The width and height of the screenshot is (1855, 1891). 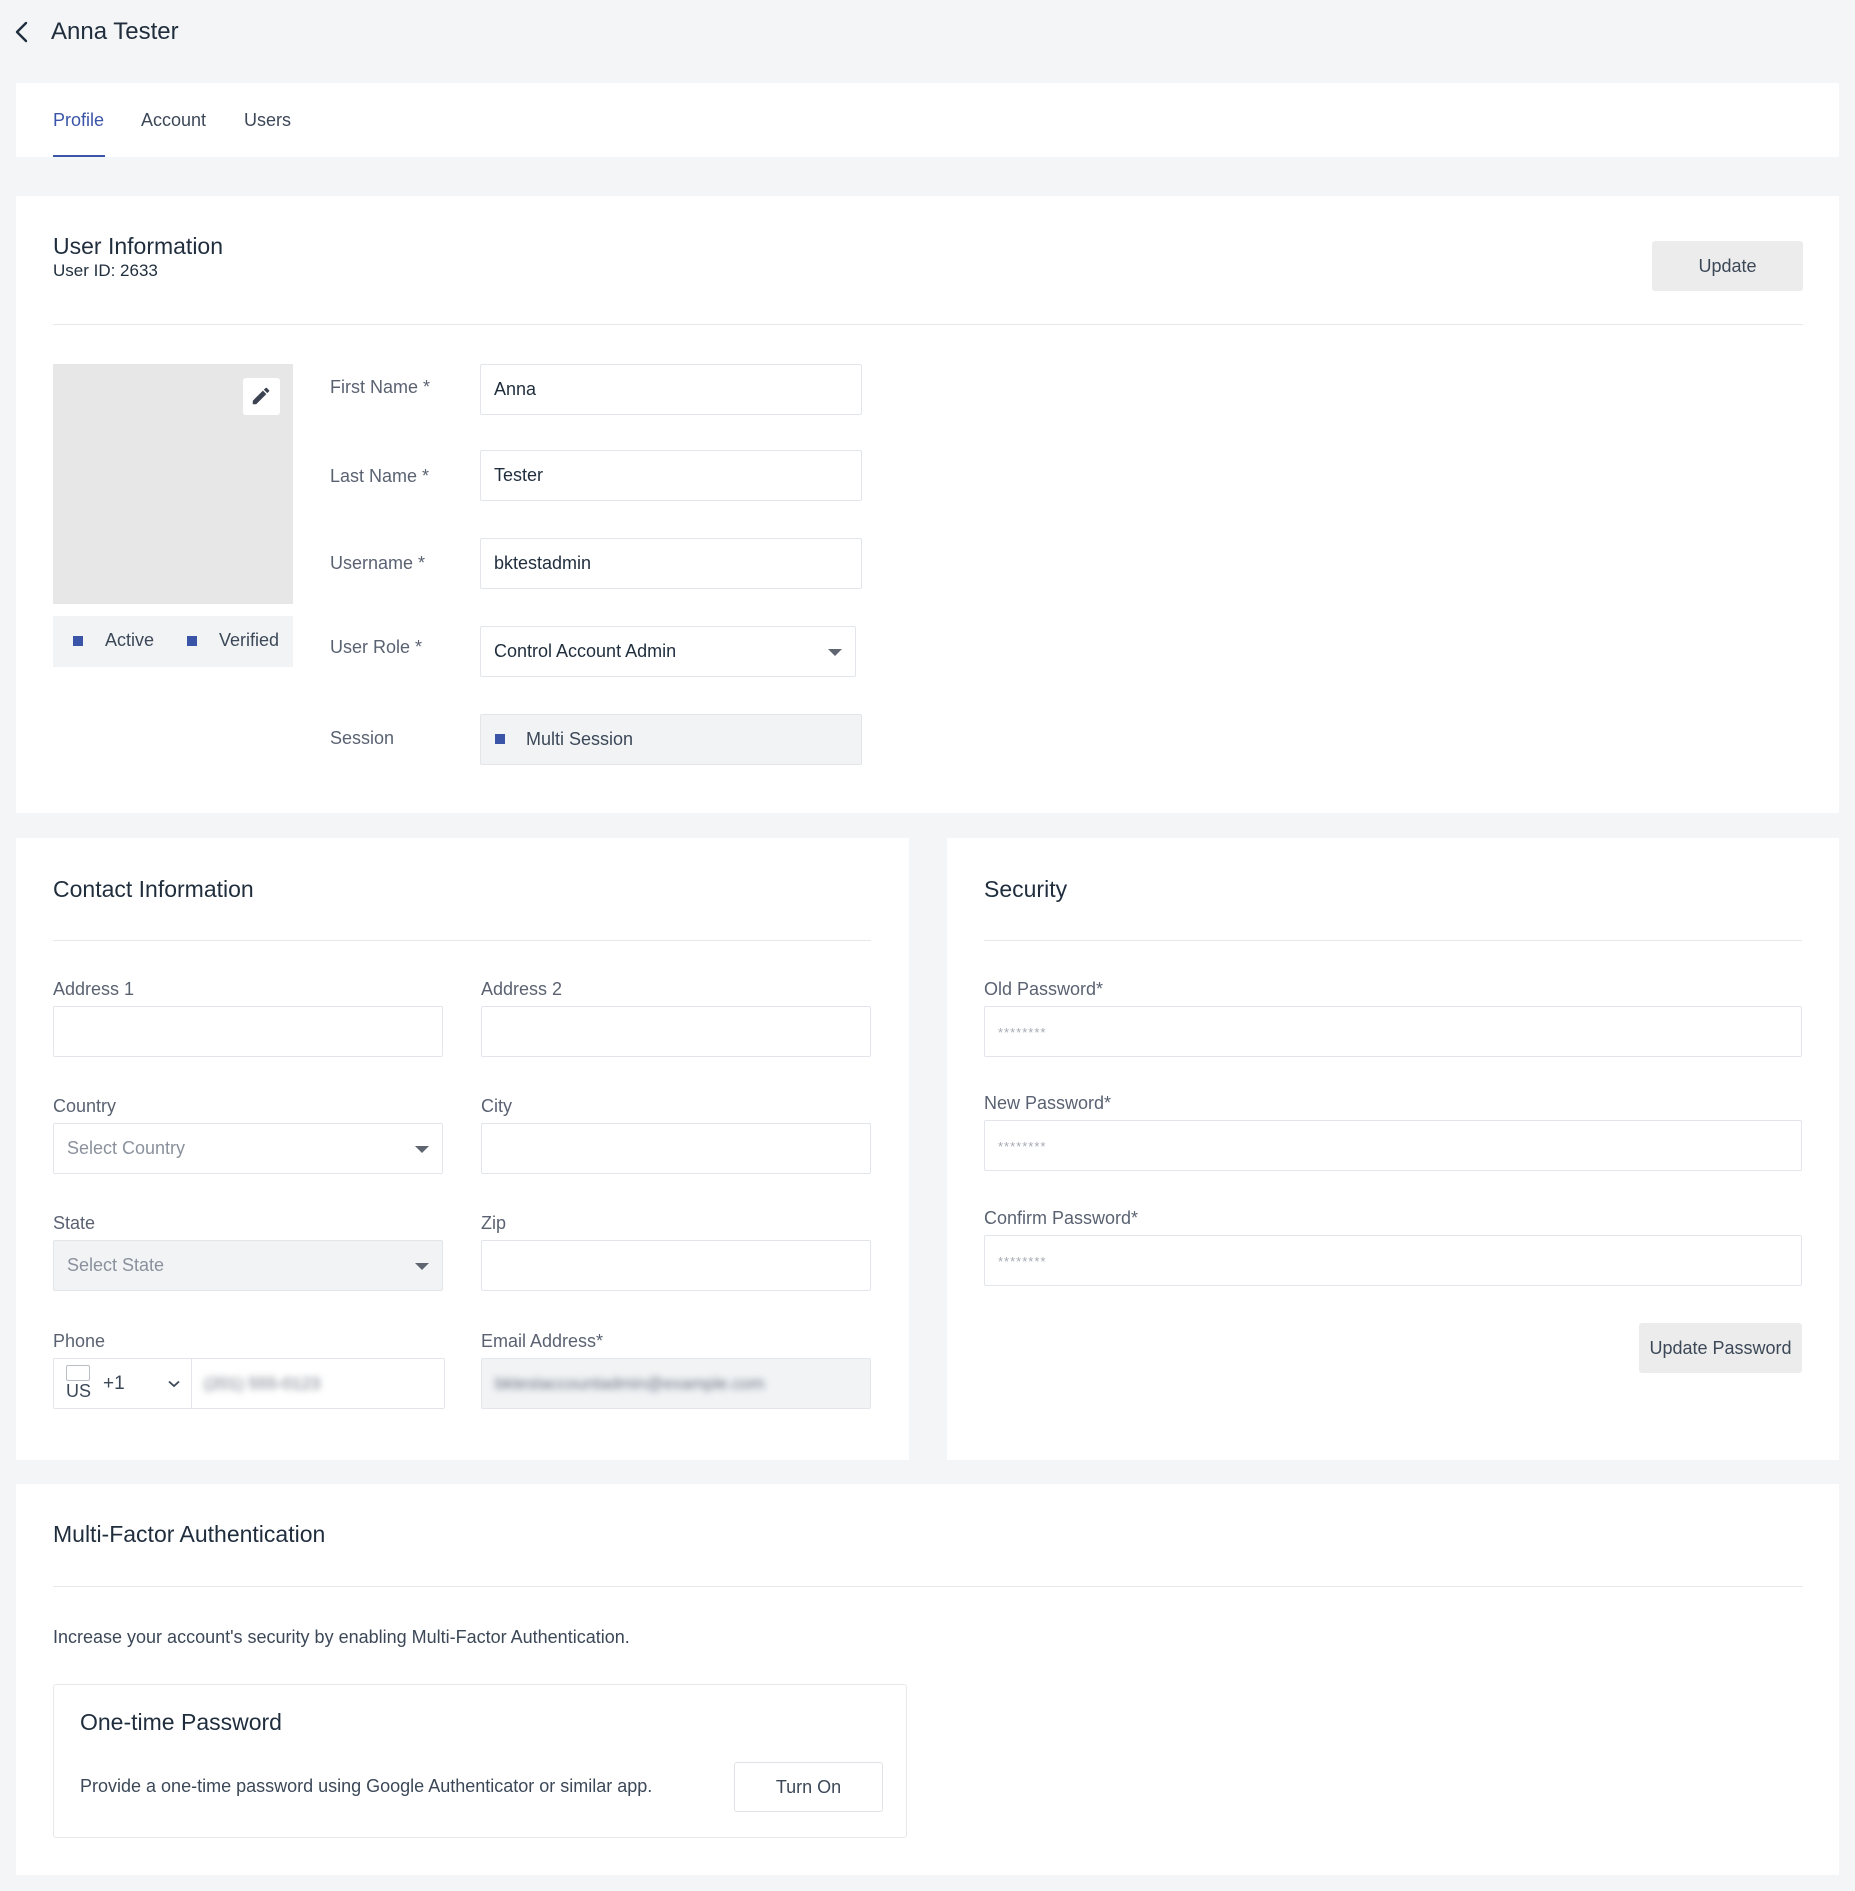 I want to click on last-name-input: Tester, so click(x=671, y=475).